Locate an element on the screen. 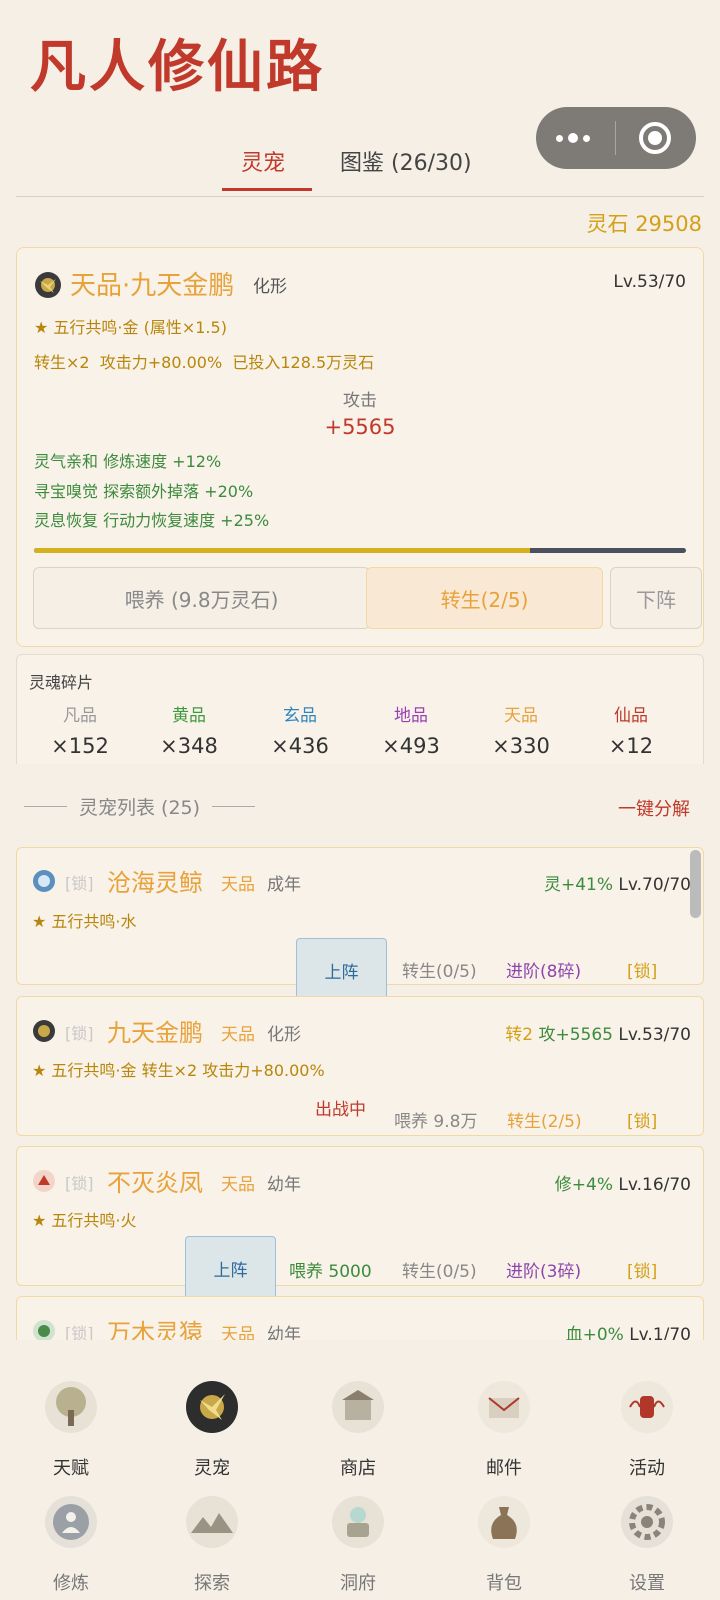 The image size is (720, 1600). whale-icon is located at coordinates (44, 881).